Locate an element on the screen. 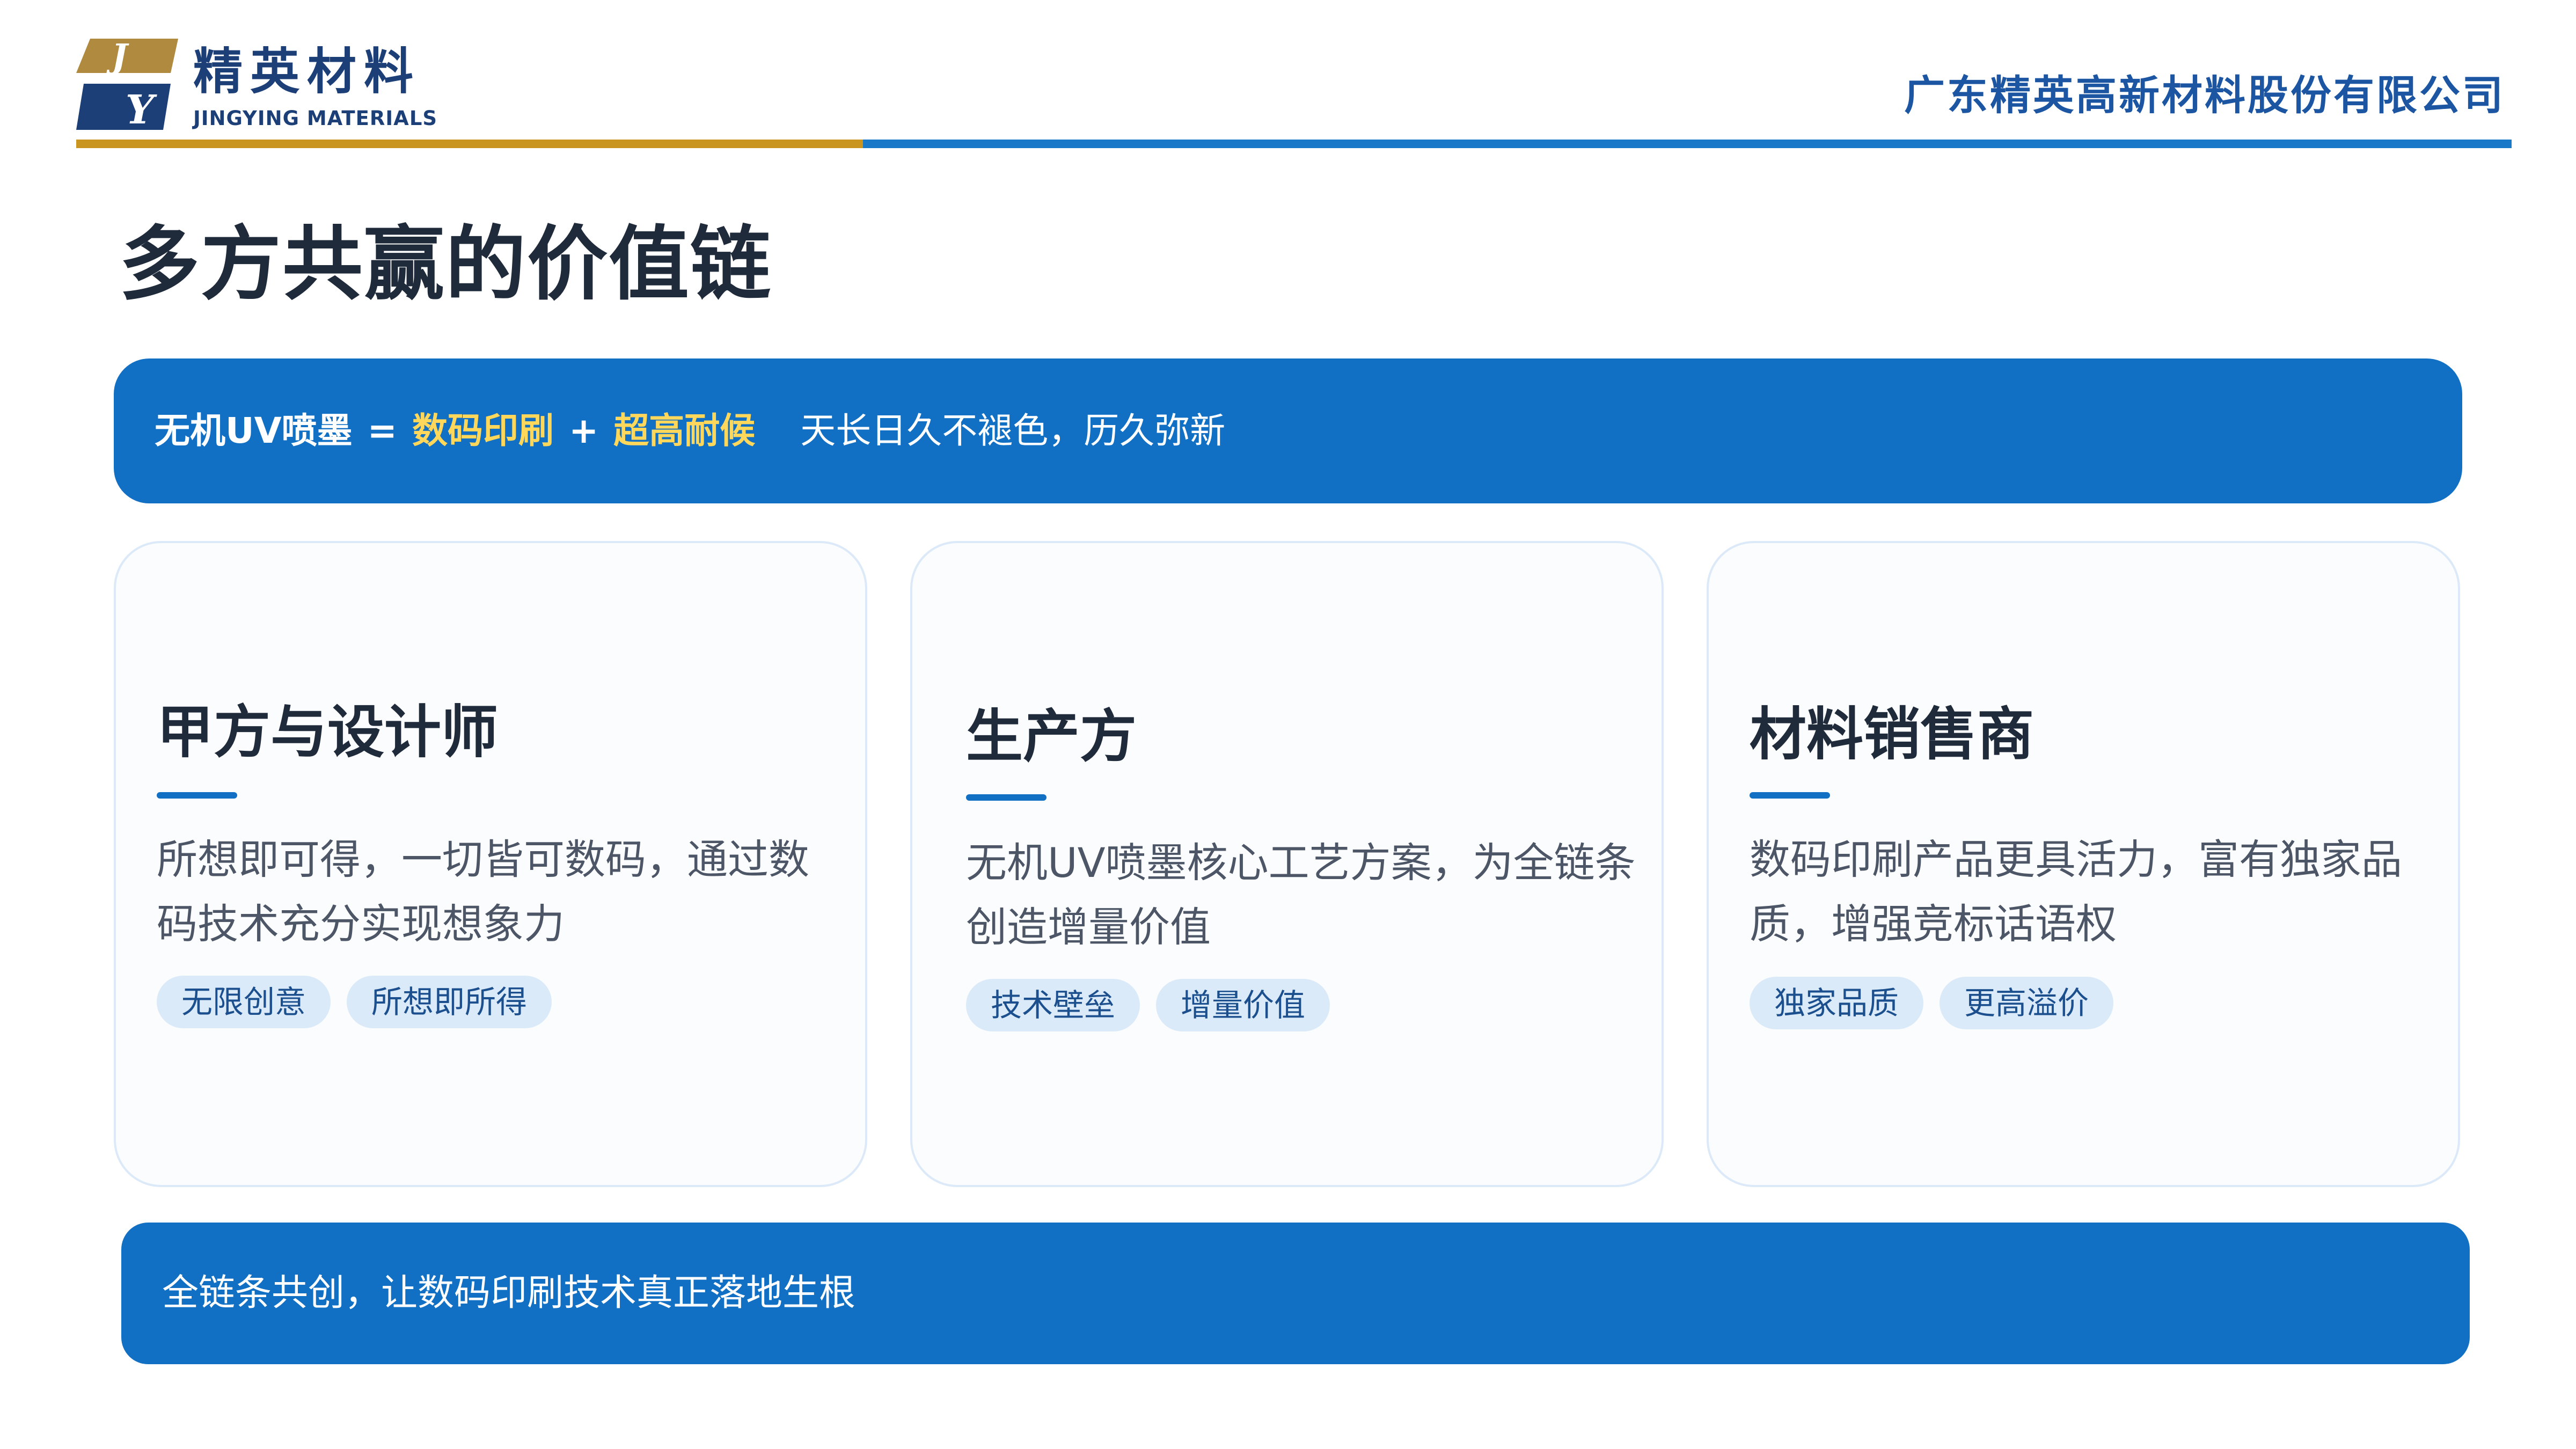  logo-name-cn: 精英材料 is located at coordinates (307, 71).